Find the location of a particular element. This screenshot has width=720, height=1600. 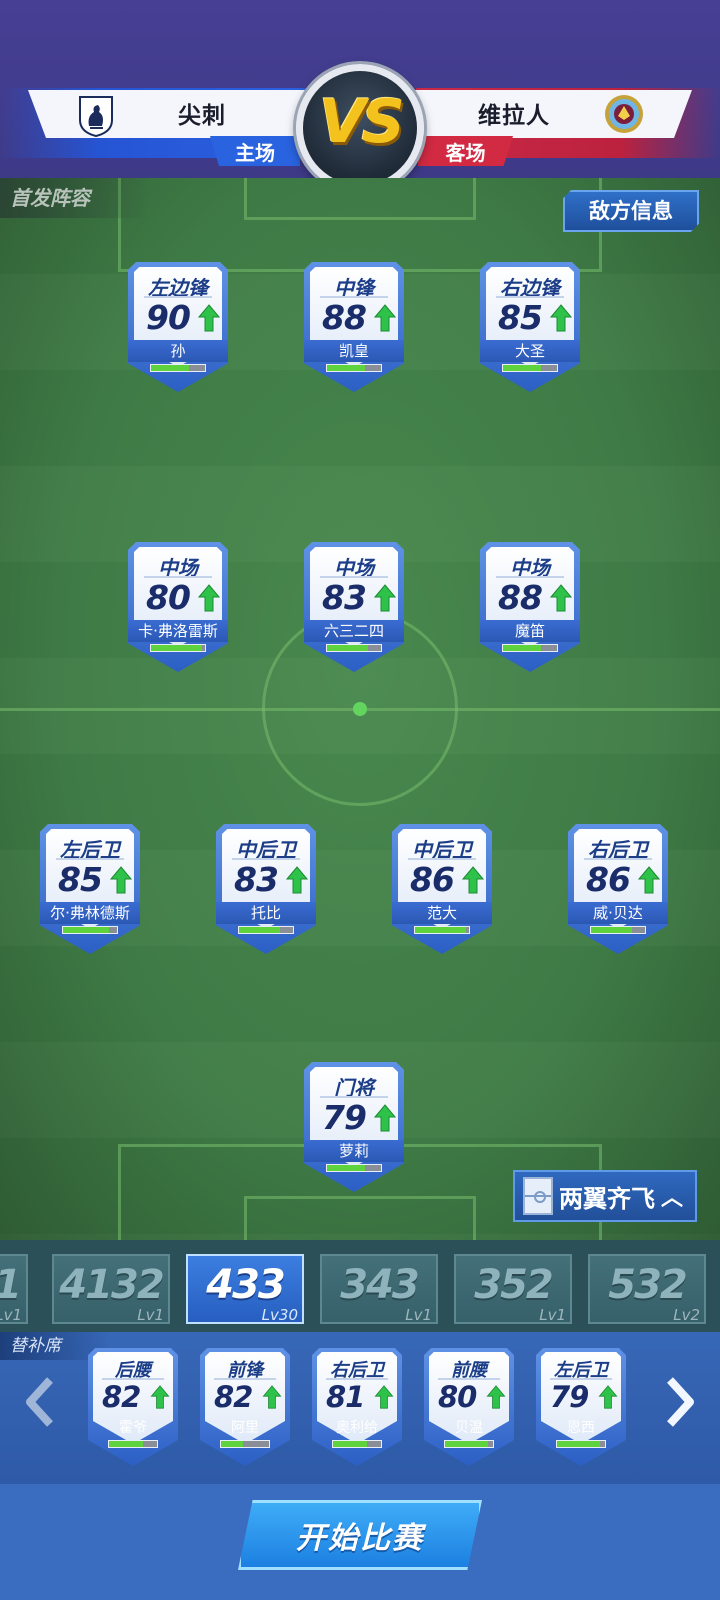

player-card: 右后卫 86 威·贝达 is located at coordinates (618, 889).